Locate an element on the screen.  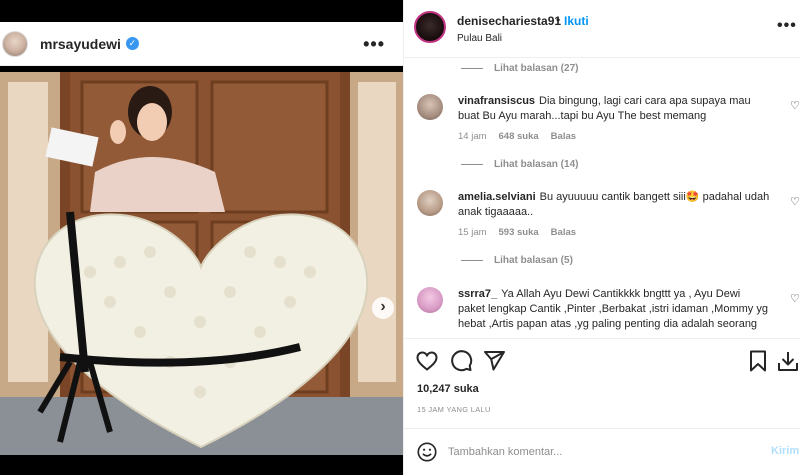
likes-count: 10,247 suka is located at coordinates (448, 389).